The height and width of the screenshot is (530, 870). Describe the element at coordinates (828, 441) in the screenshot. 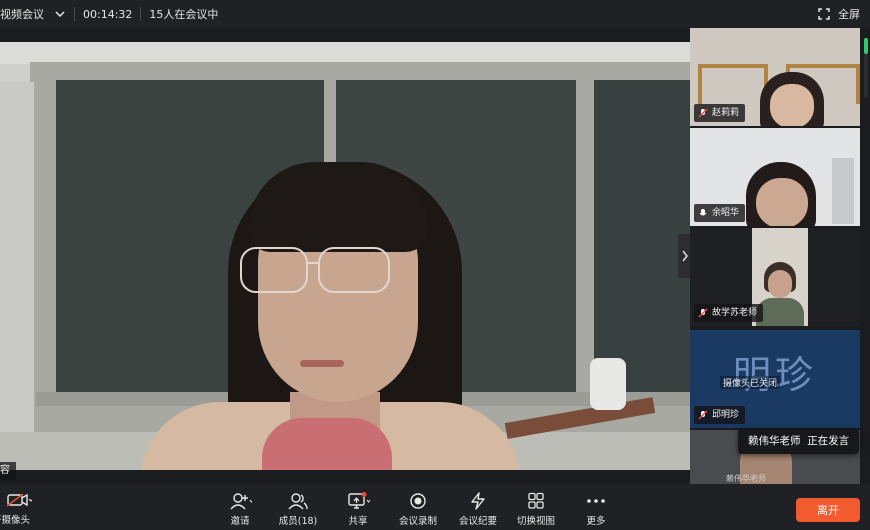

I see `speaker-status: 正在发言` at that location.